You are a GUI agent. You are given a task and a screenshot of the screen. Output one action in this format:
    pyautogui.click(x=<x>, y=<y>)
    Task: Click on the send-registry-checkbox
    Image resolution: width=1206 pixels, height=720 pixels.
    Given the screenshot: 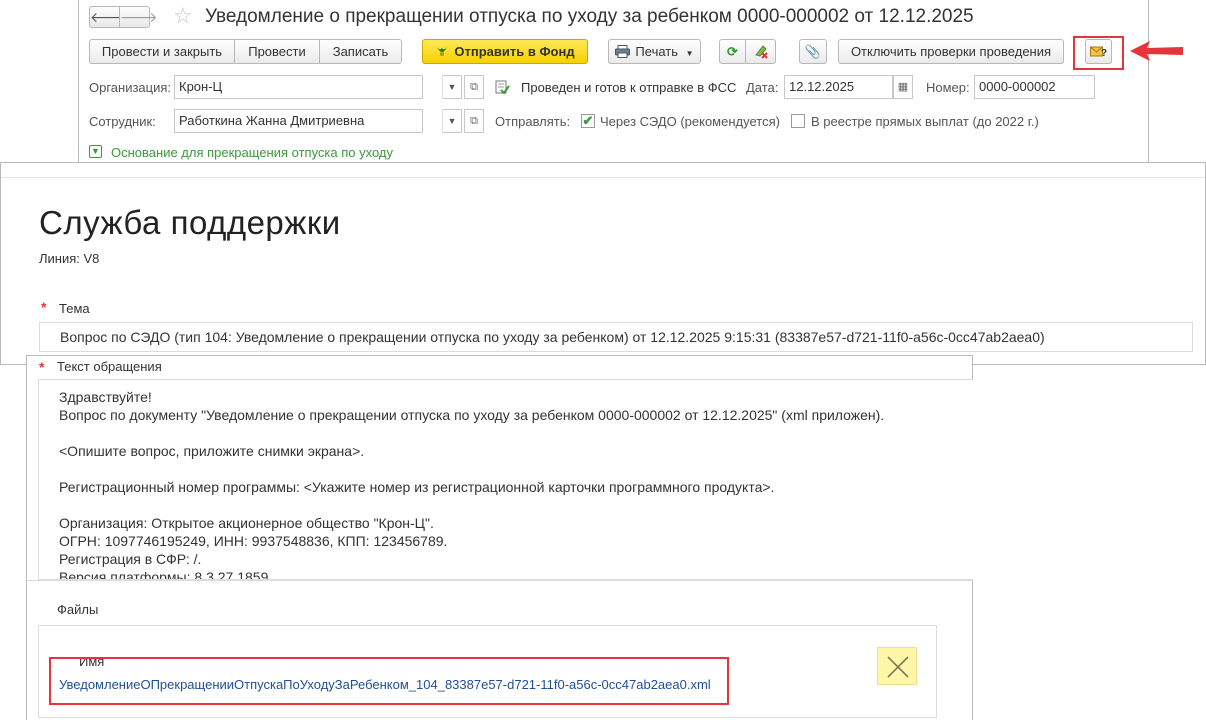 What is the action you would take?
    pyautogui.click(x=798, y=121)
    